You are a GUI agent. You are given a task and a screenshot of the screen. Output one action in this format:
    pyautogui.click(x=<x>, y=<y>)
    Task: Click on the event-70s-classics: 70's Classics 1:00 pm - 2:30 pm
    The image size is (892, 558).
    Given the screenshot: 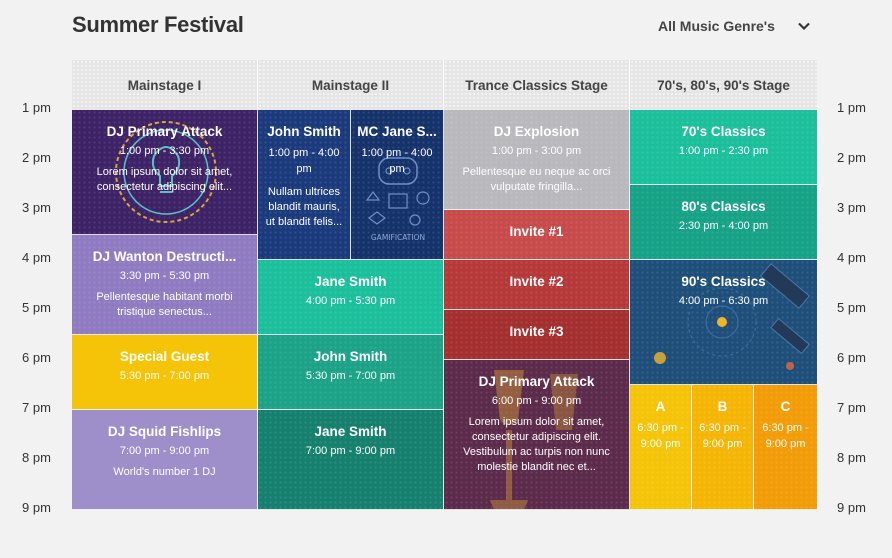 What is the action you would take?
    pyautogui.click(x=723, y=147)
    